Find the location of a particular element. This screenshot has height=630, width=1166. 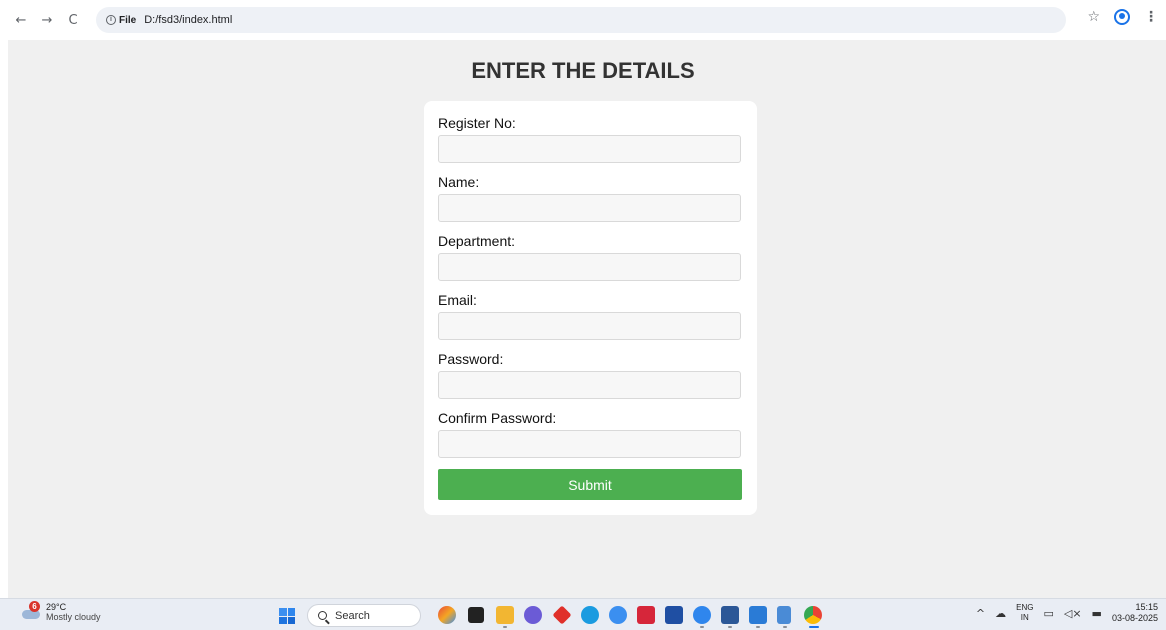

register-no-label: Register No: is located at coordinates (477, 123).